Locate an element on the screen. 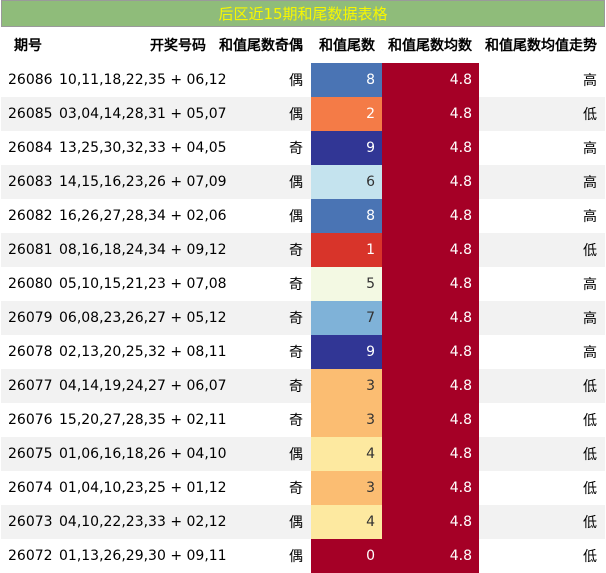 The image size is (606, 573). cell-numbers: 04,14,19,24,27 + 06,07 is located at coordinates (141, 386).